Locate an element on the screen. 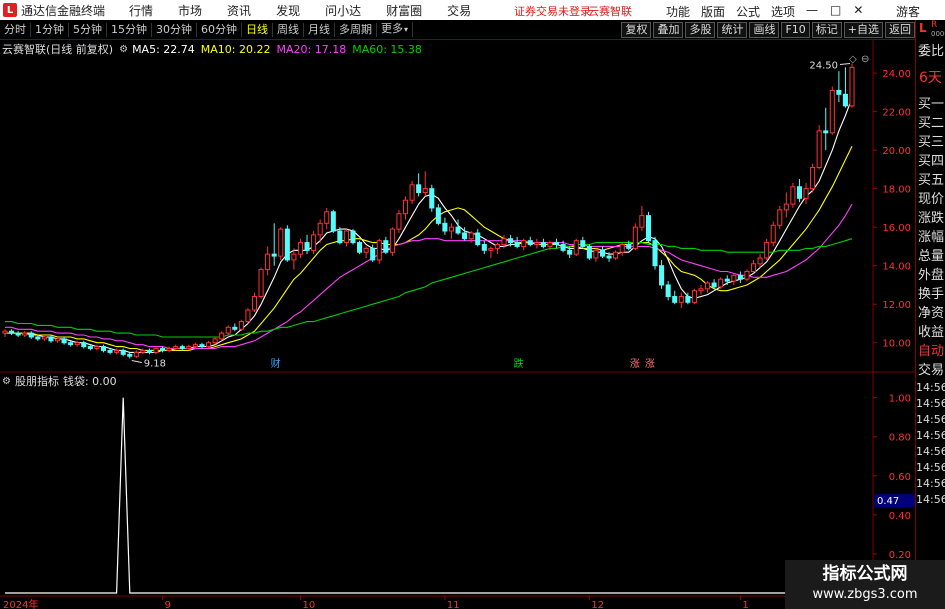  tool-back: 返回 is located at coordinates (900, 30).